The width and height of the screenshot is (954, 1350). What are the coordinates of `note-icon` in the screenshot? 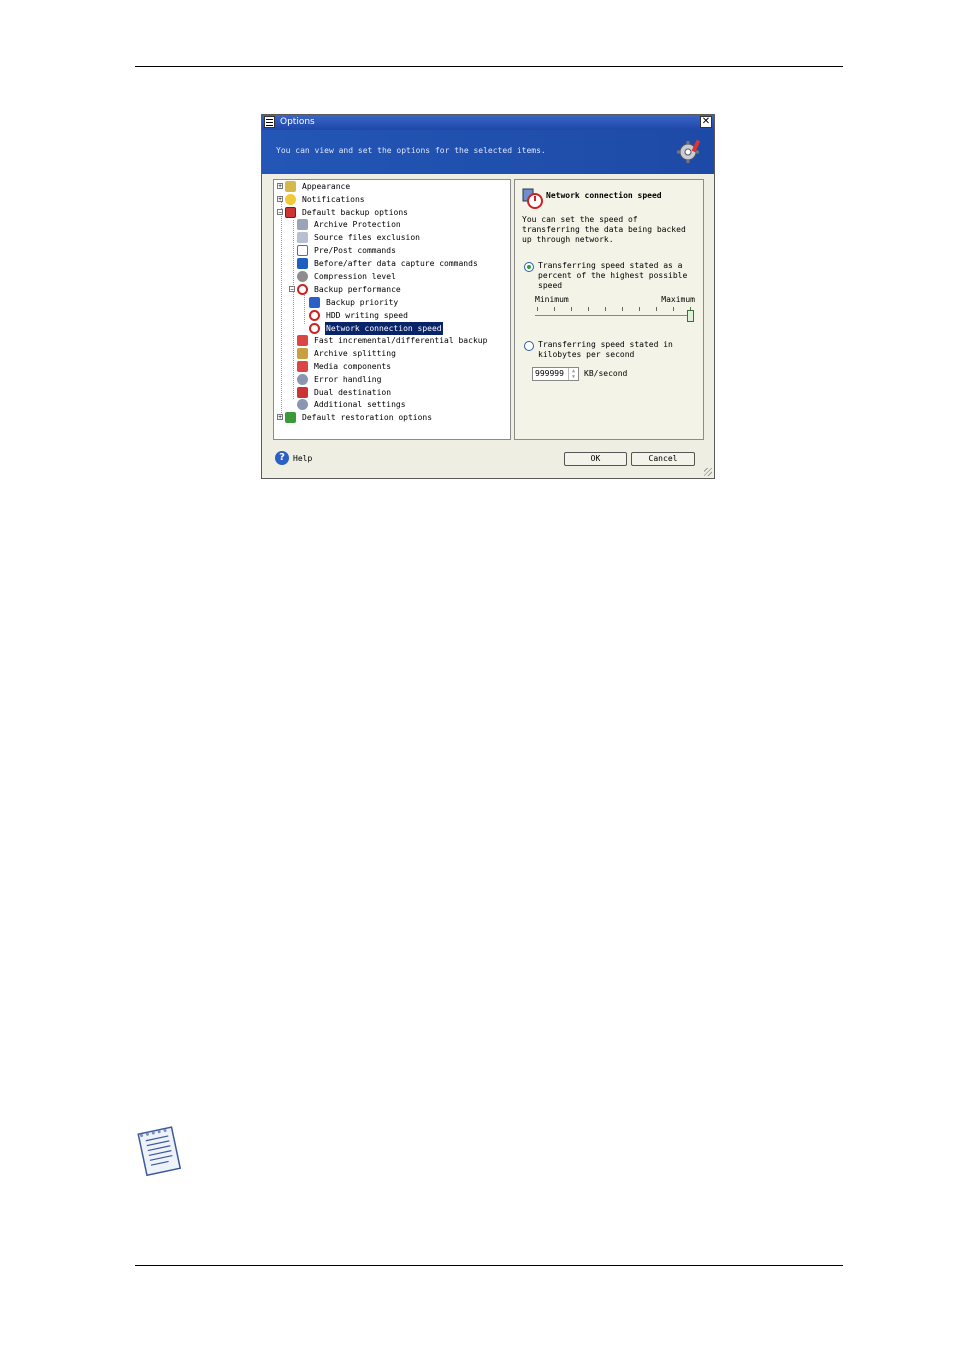 It's located at (159, 1151).